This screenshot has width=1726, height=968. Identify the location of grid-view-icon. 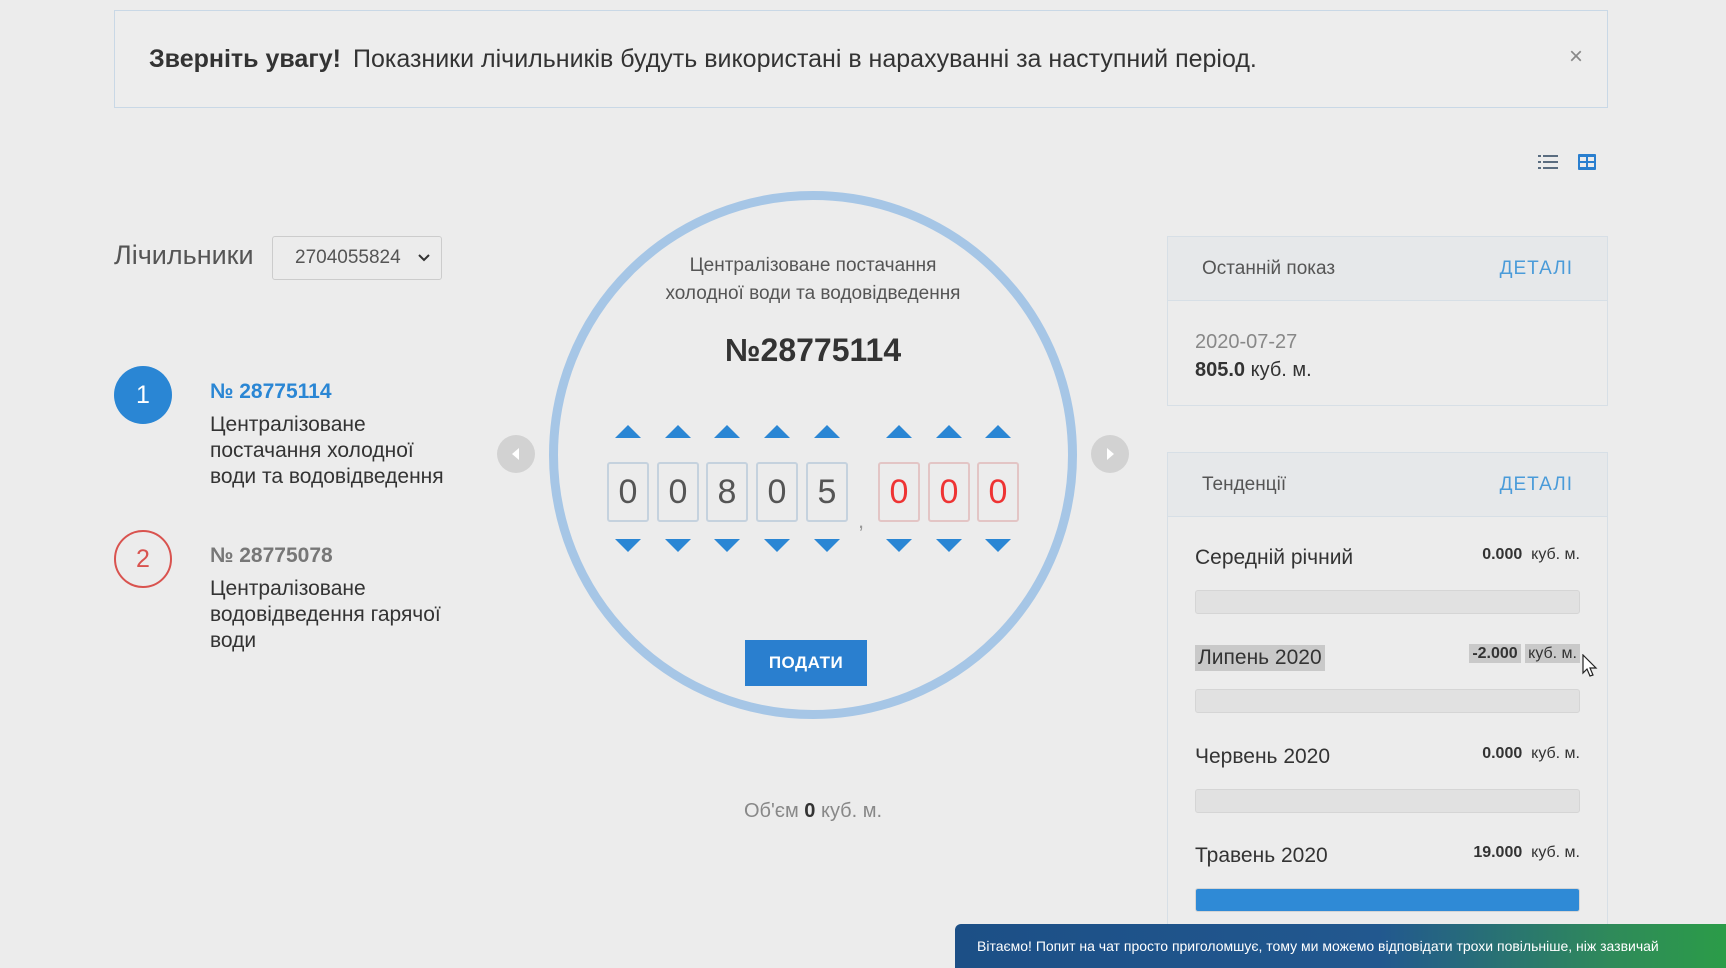
(1587, 162).